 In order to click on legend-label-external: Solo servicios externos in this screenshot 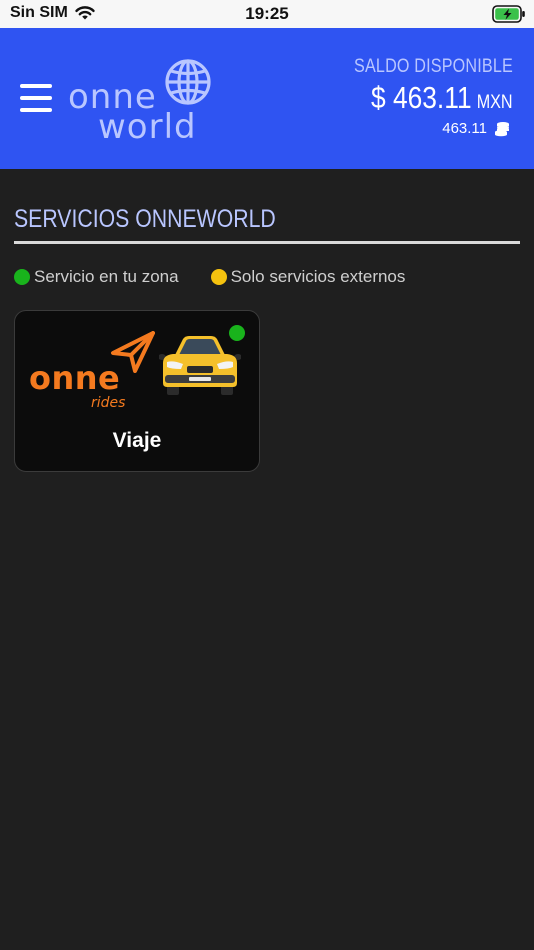, I will do `click(318, 276)`.